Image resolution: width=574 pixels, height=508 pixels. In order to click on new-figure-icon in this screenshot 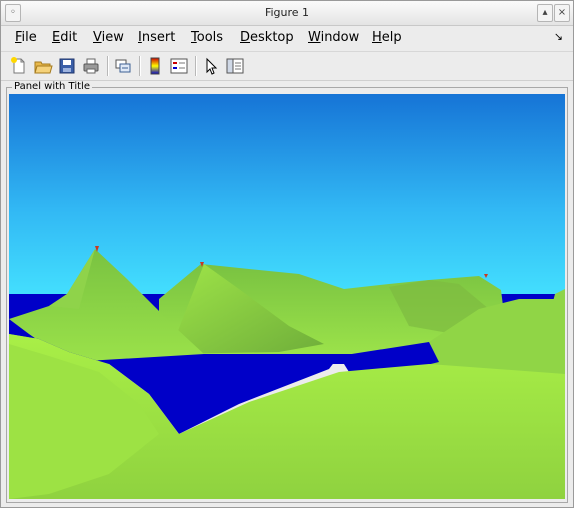, I will do `click(19, 66)`.